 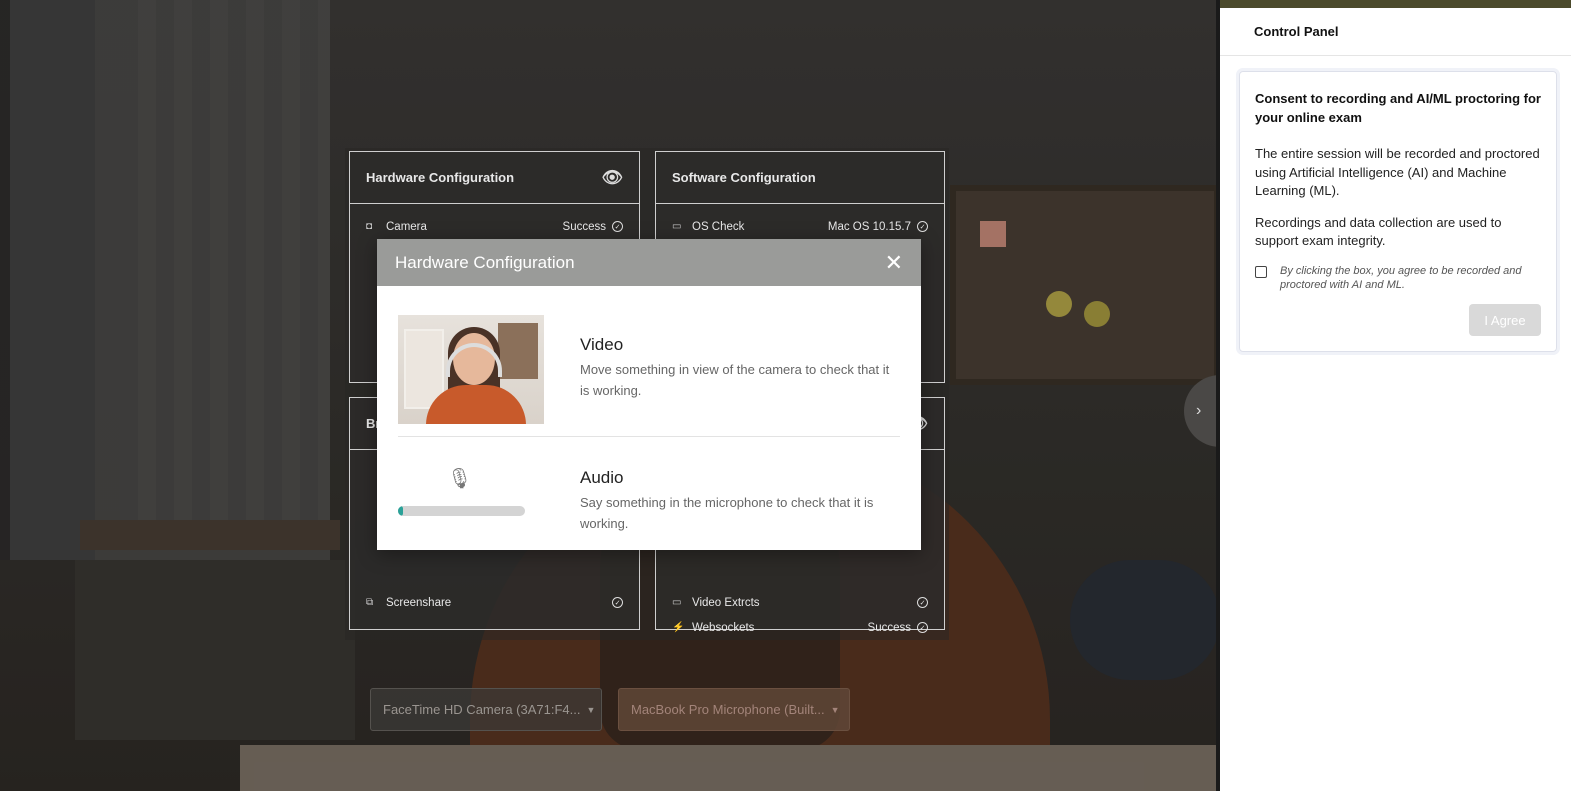 What do you see at coordinates (419, 602) in the screenshot?
I see `check-name: Screenshare` at bounding box center [419, 602].